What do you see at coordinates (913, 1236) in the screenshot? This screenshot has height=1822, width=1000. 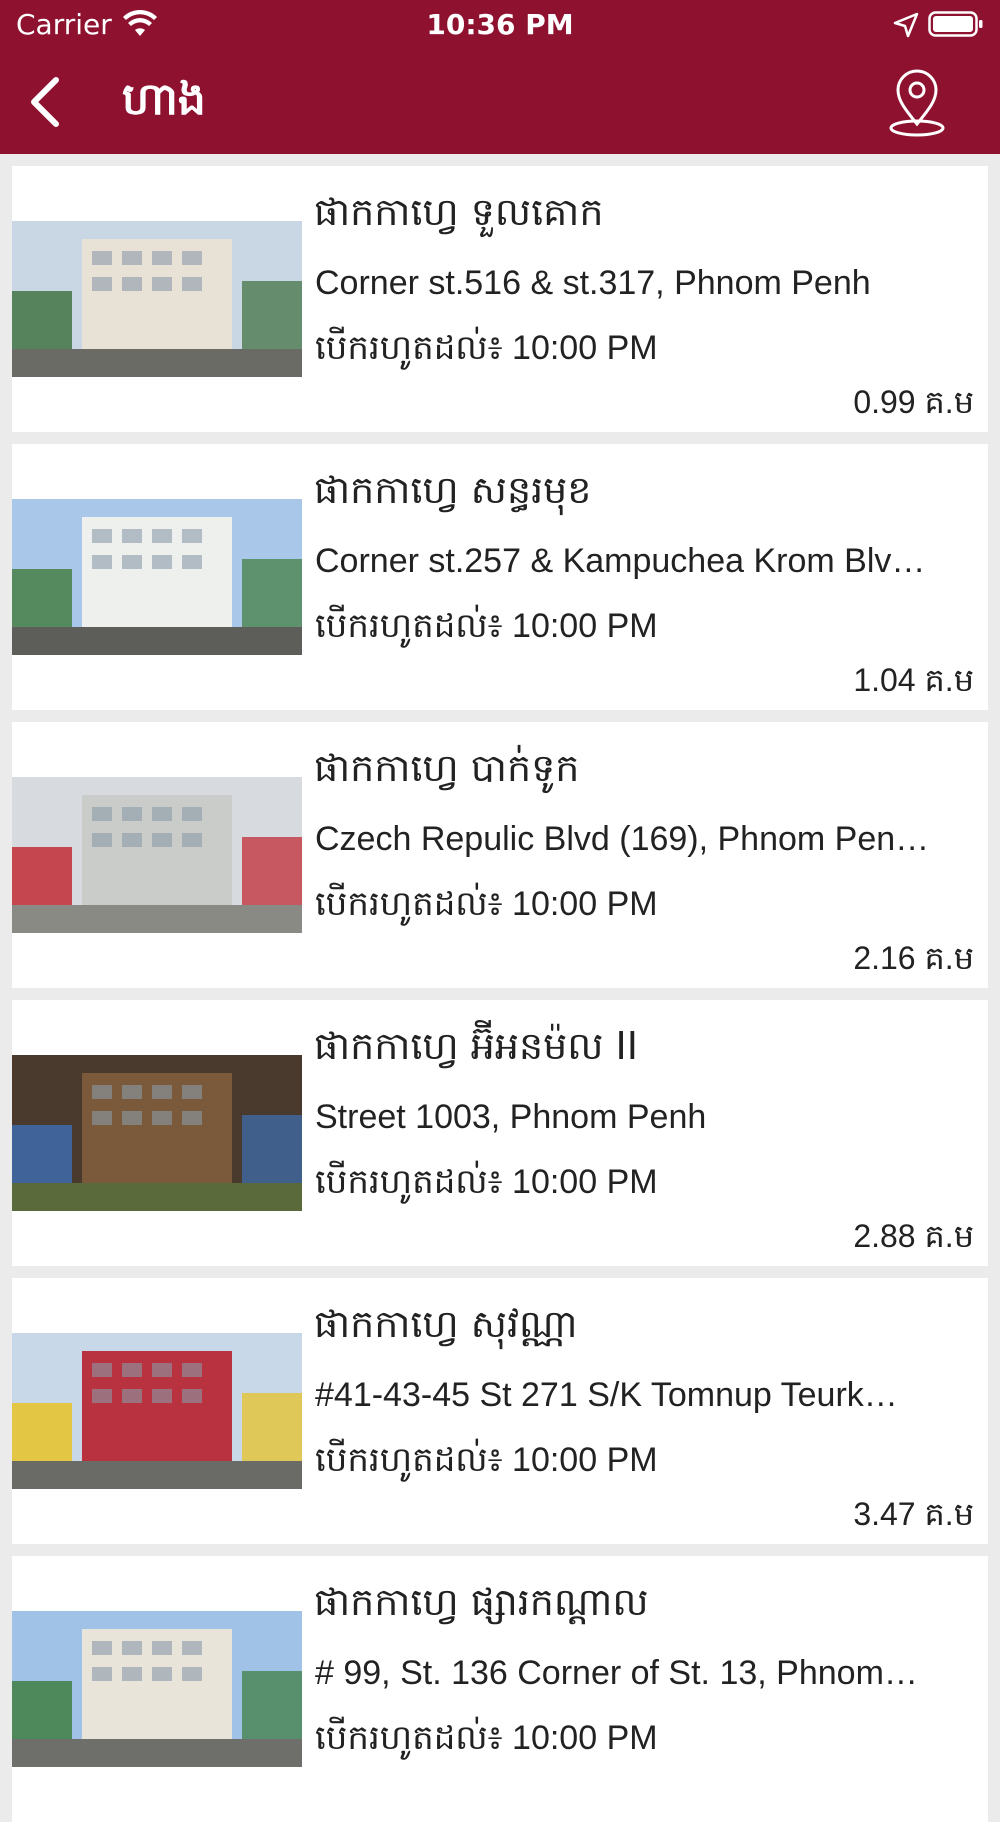 I see `store-distance: 2.88 គ.ម` at bounding box center [913, 1236].